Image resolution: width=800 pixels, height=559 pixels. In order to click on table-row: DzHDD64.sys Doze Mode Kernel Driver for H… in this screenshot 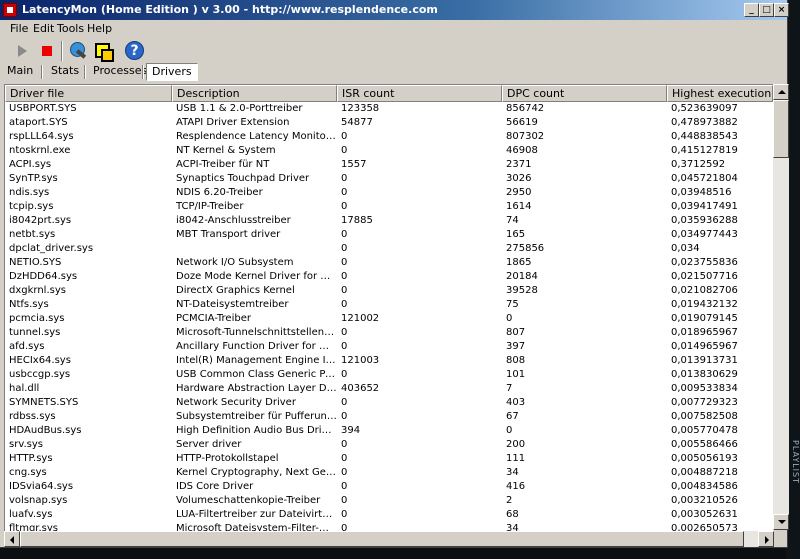, I will do `click(389, 277)`.